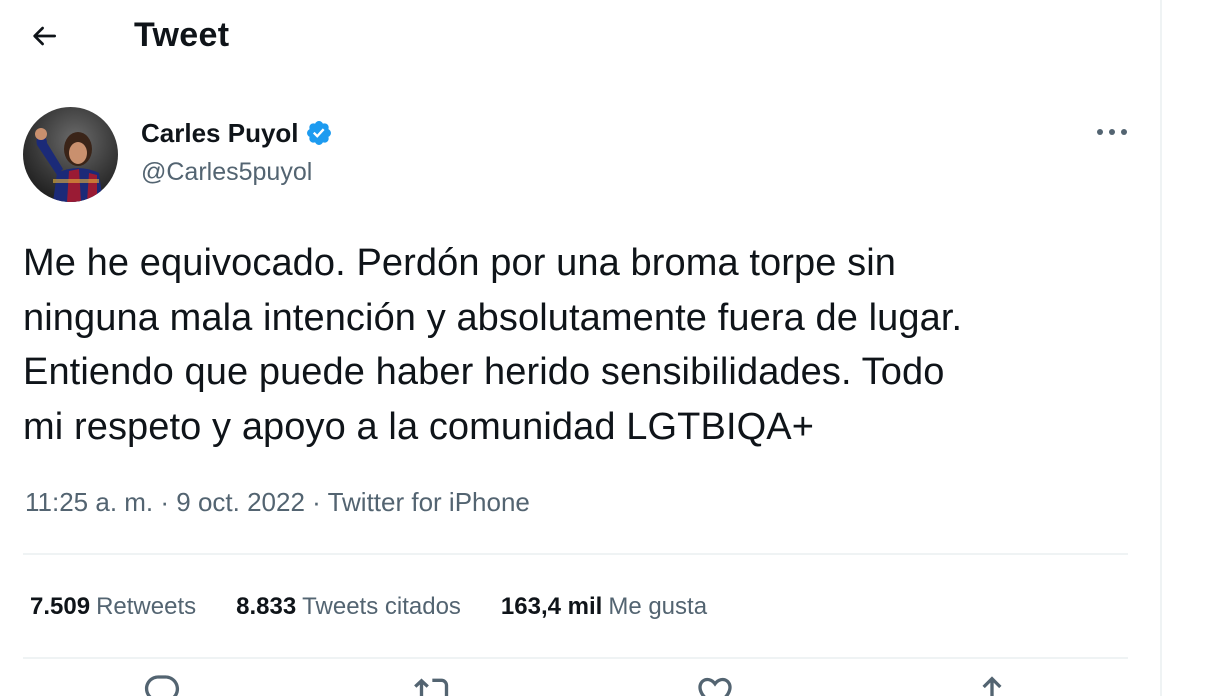  Describe the element at coordinates (551, 606) in the screenshot. I see `likes-count: 163,4 mil` at that location.